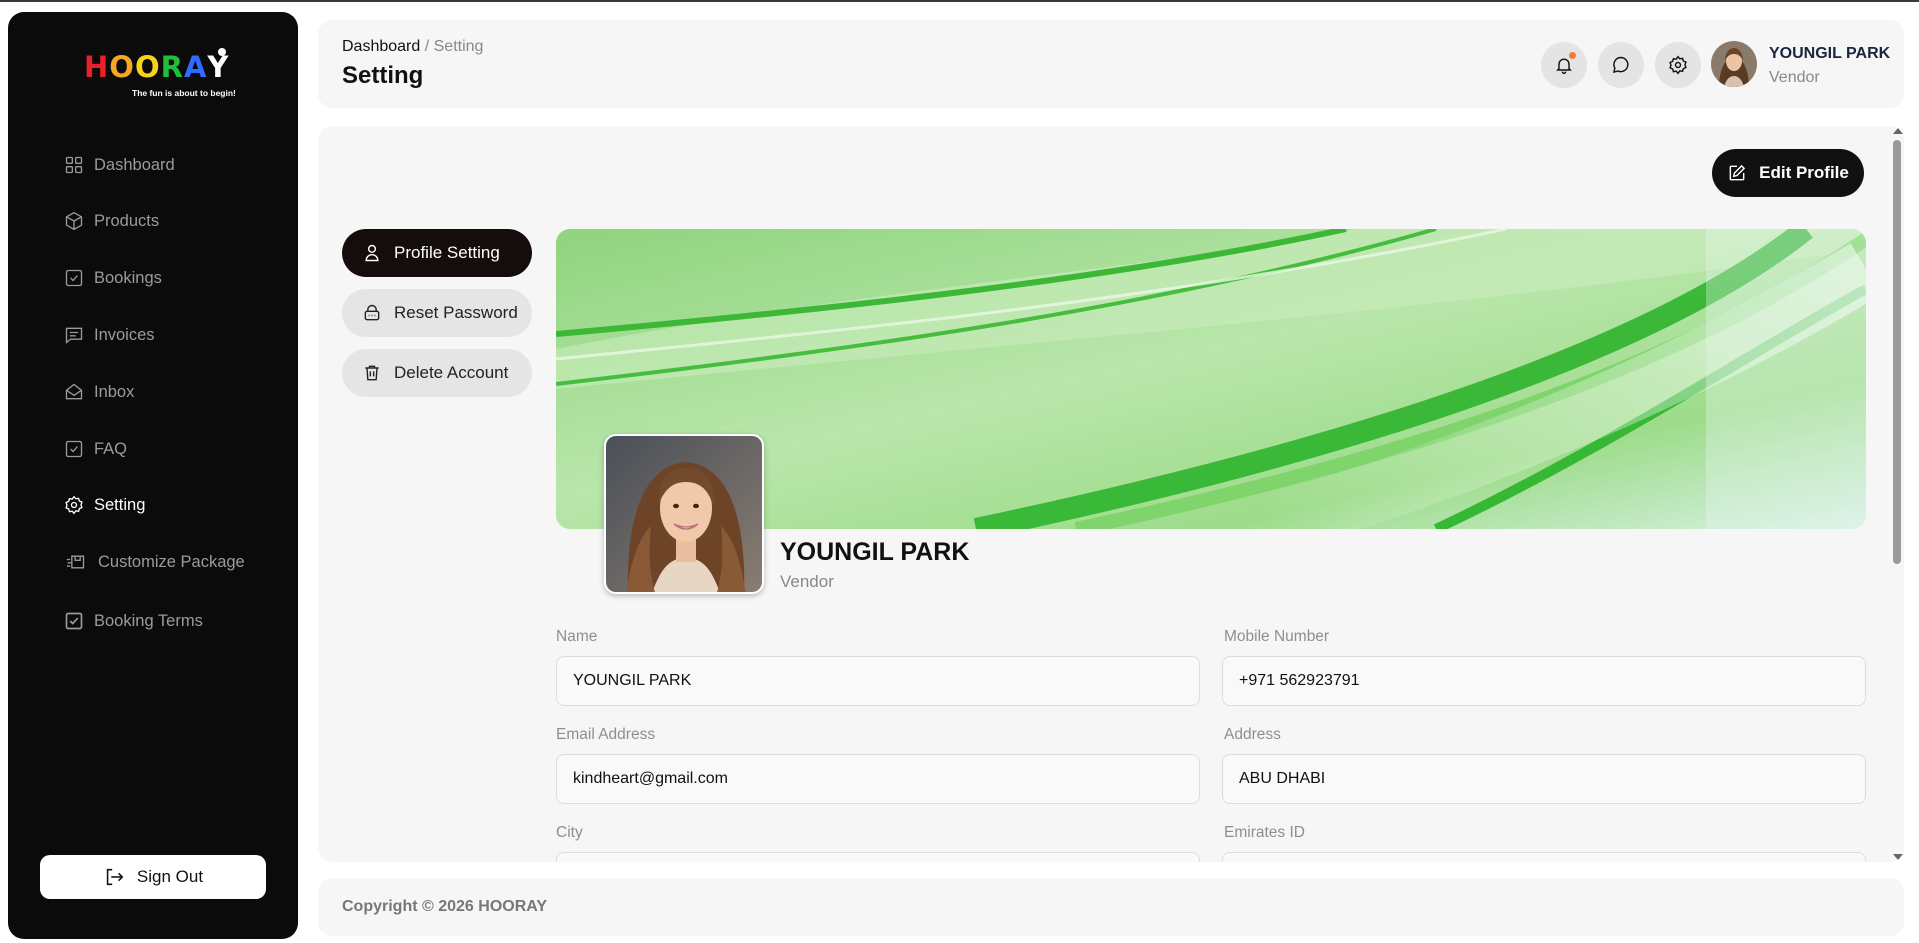  I want to click on scrollbar-thumb, so click(1897, 352).